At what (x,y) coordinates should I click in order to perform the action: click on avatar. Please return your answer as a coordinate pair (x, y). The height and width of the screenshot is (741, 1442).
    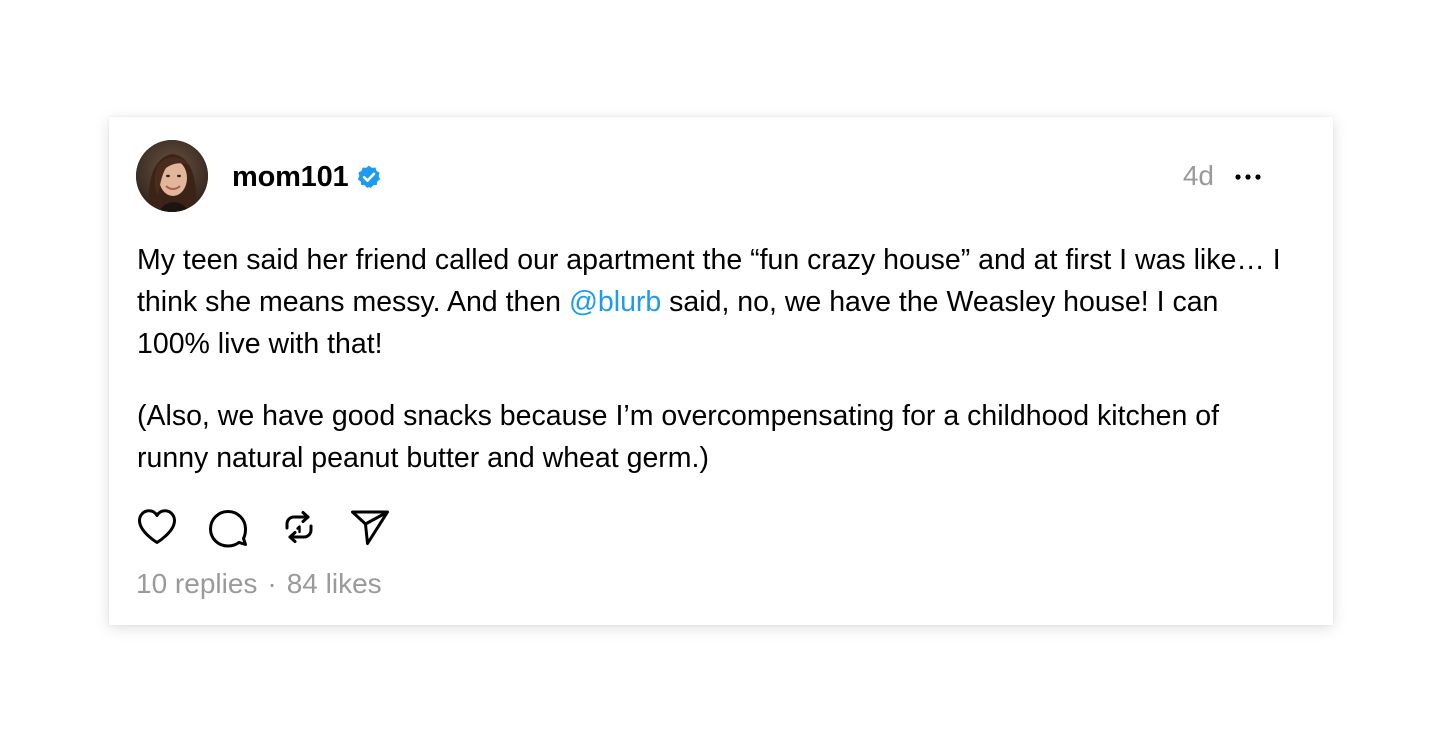
    Looking at the image, I should click on (172, 176).